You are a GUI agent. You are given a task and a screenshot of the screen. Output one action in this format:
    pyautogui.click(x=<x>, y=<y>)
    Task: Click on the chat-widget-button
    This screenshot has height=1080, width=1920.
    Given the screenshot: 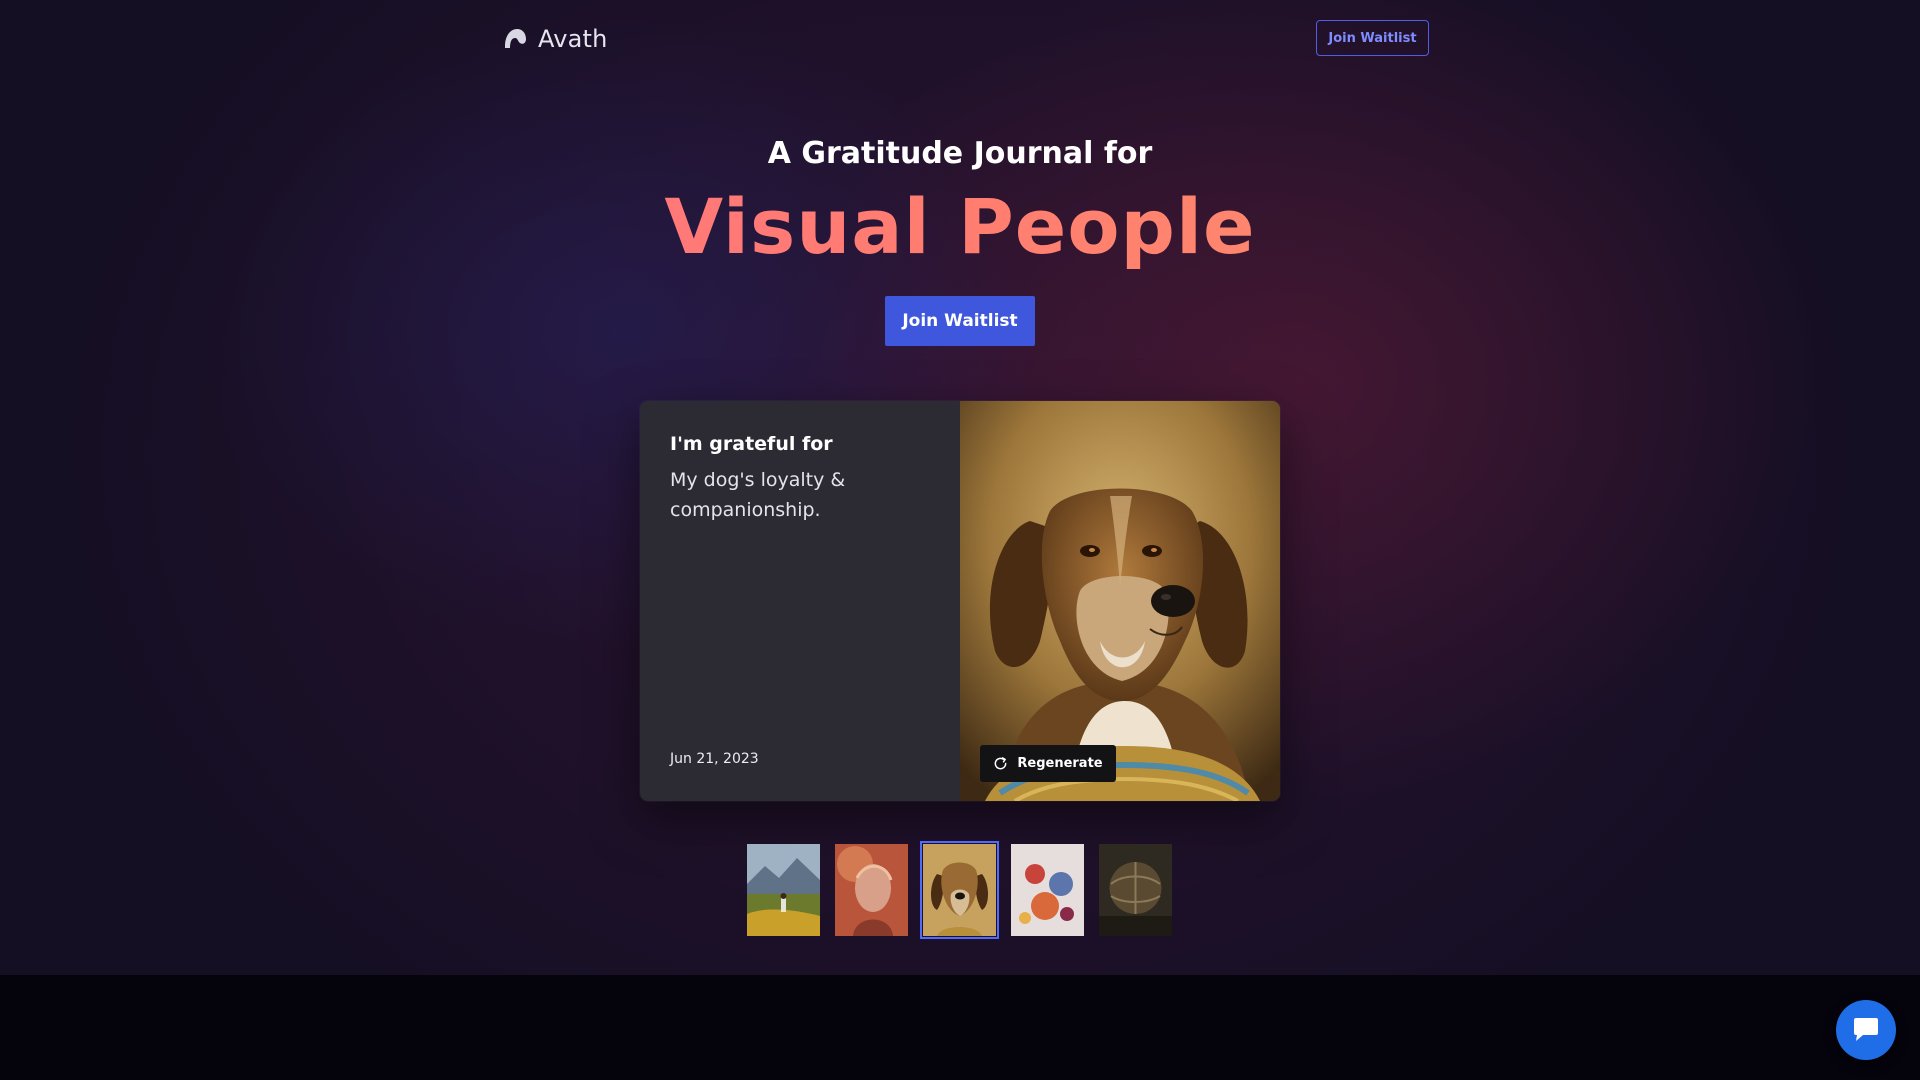 What is the action you would take?
    pyautogui.click(x=1866, y=1030)
    